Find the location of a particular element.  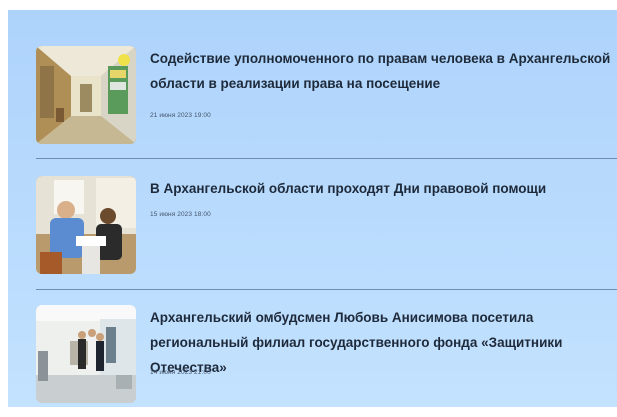

news-thumbnail-office-visit is located at coordinates (86, 354).